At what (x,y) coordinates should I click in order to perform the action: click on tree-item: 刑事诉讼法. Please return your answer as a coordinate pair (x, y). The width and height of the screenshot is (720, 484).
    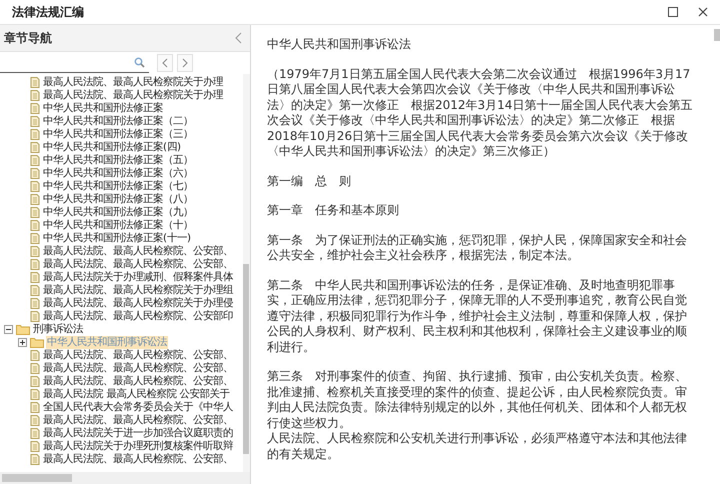
    Looking at the image, I should click on (58, 329).